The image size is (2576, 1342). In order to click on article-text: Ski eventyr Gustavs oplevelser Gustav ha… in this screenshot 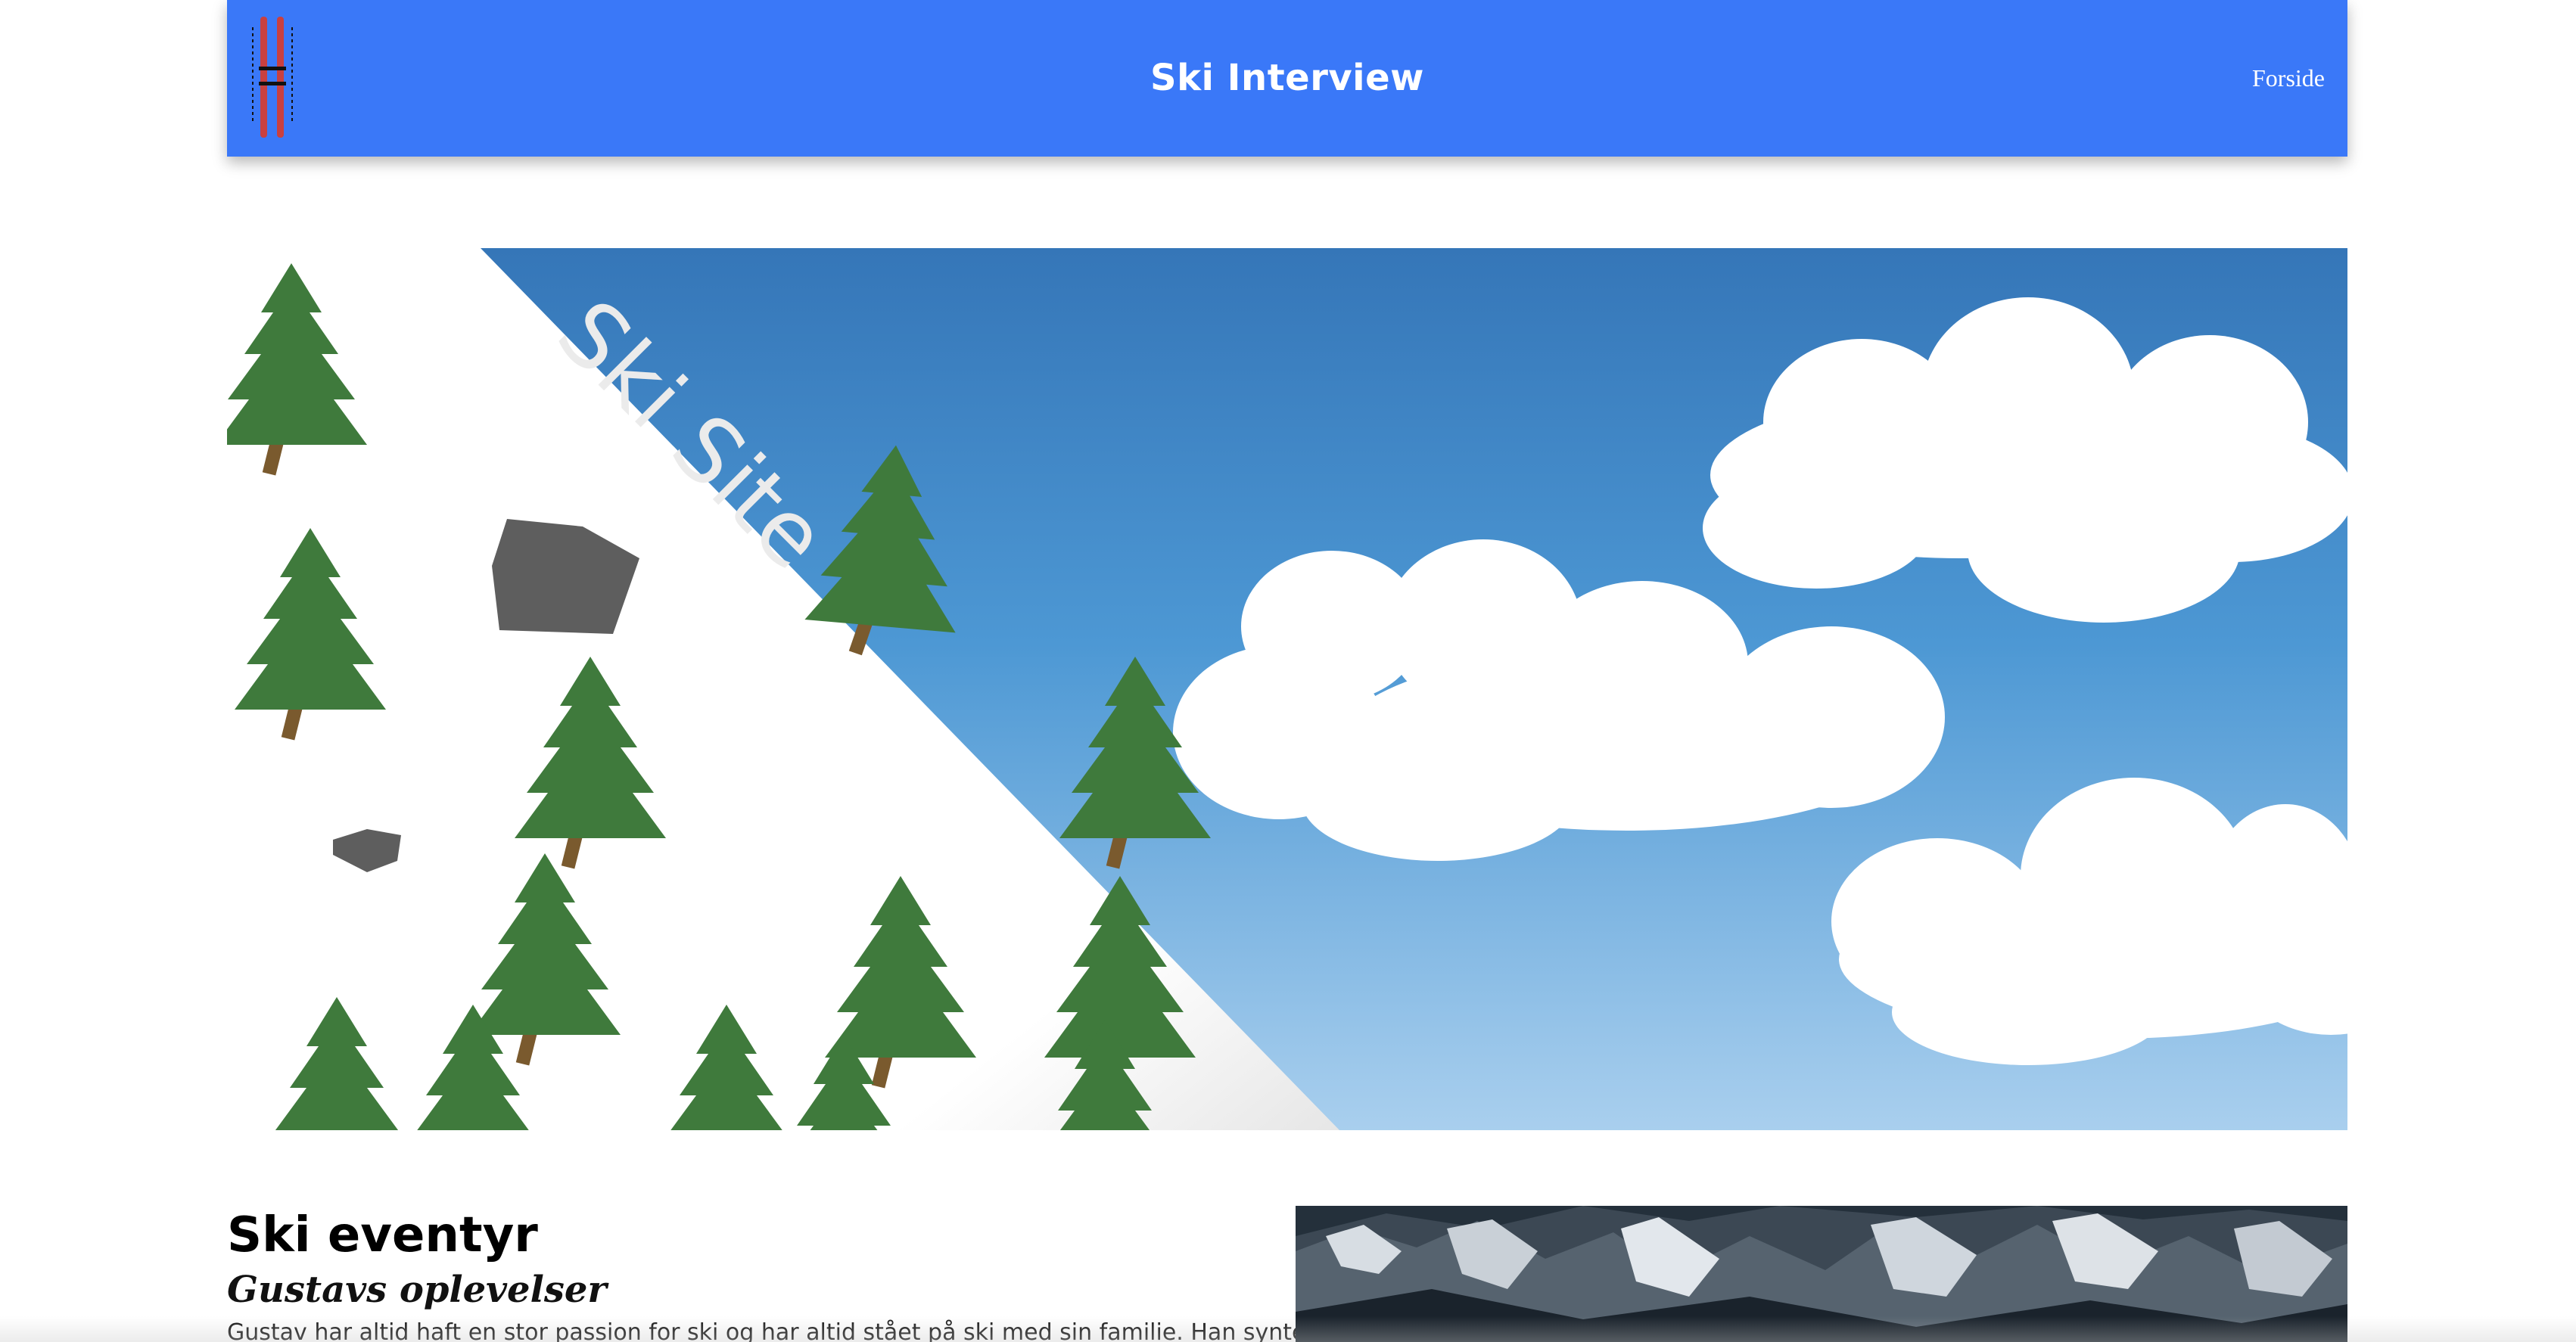, I will do `click(787, 1274)`.